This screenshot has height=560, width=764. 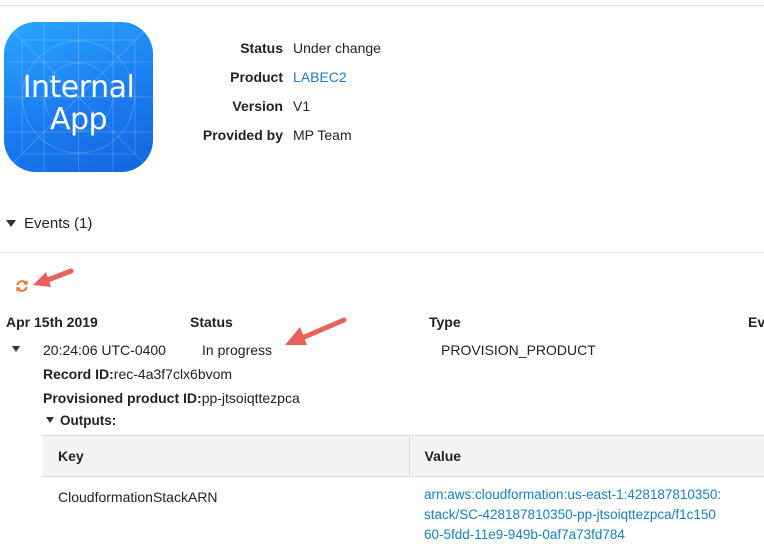 I want to click on provisioned-product-id: Provisioned product ID:pp-jtsoiqttezpca, so click(x=171, y=398).